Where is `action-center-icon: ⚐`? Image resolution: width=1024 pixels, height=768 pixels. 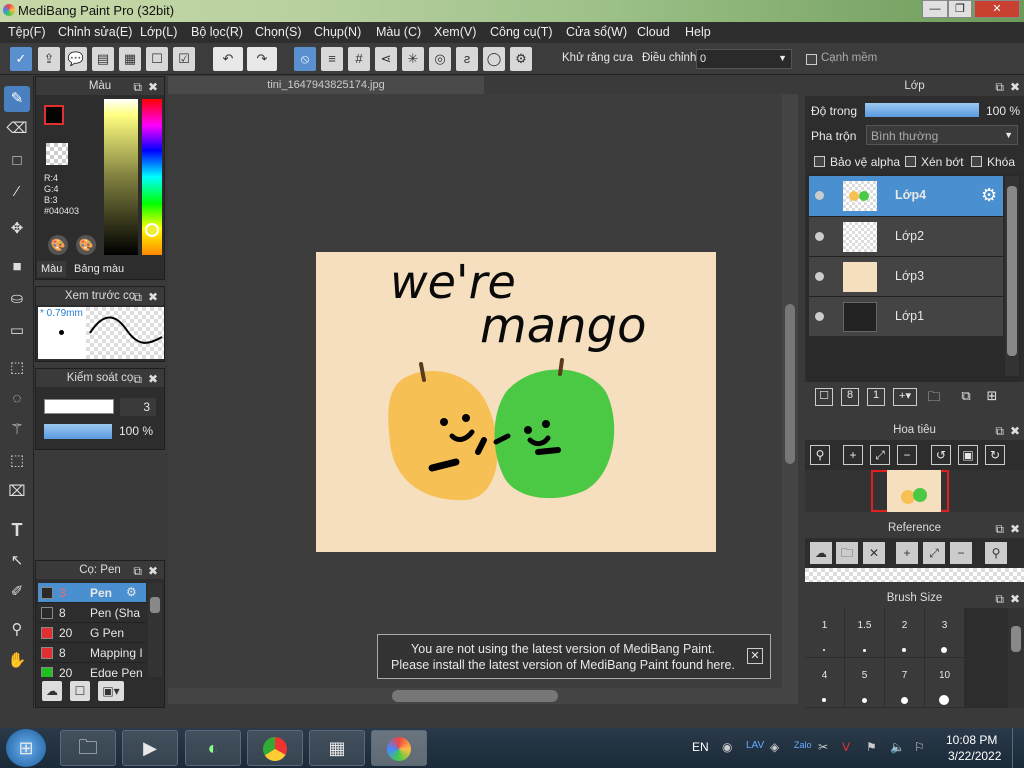
action-center-icon: ⚐ is located at coordinates (919, 747).